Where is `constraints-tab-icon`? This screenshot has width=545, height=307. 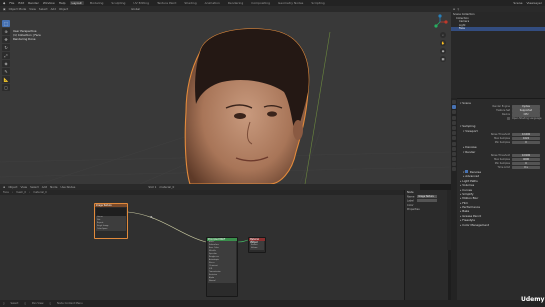 constraints-tab-icon is located at coordinates (454, 153).